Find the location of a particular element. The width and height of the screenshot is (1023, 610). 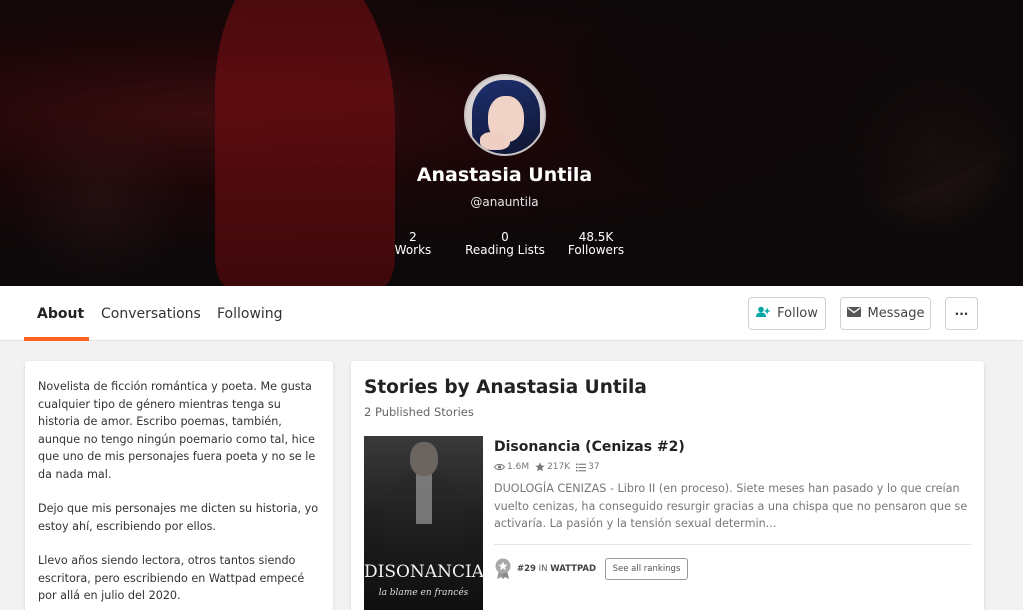

stat-followers-label: Followers is located at coordinates (596, 250).